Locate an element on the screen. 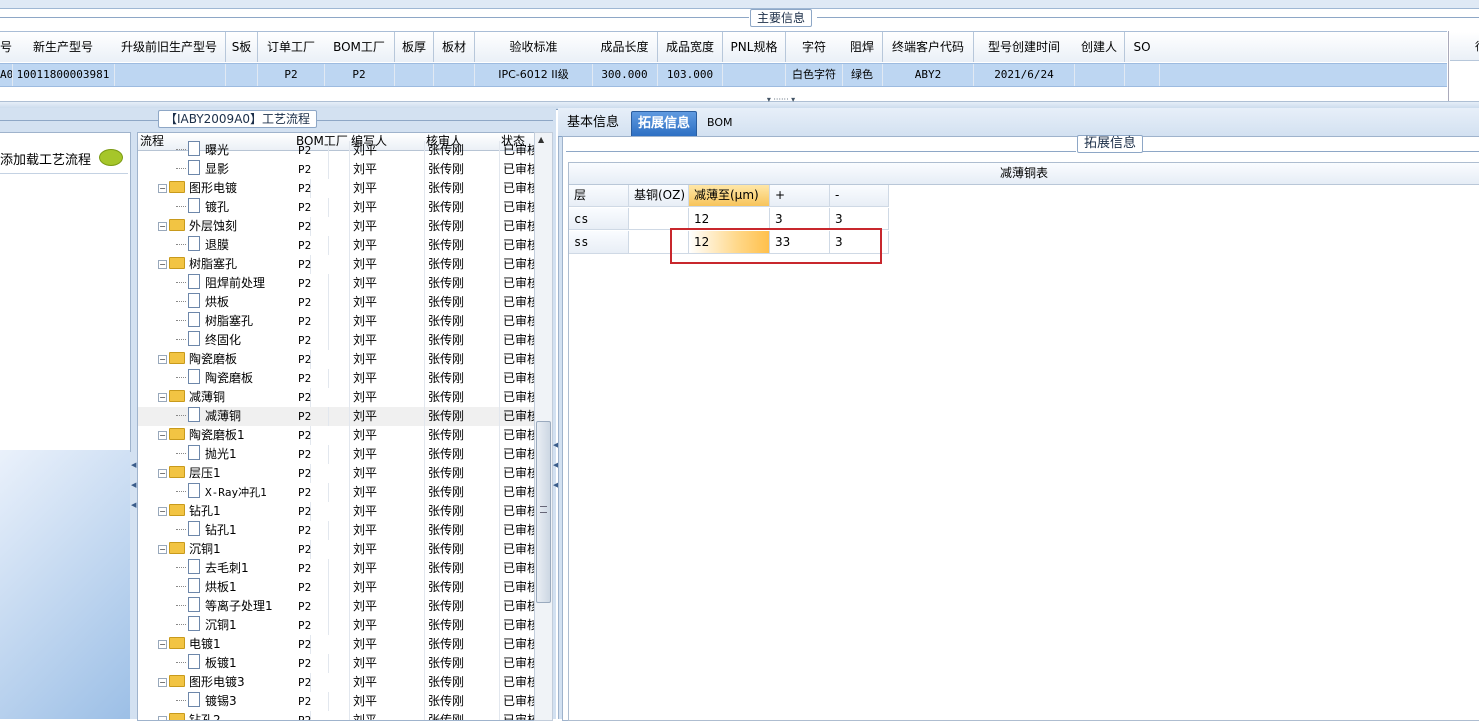 This screenshot has width=1479, height=721. main-row-cell: ABY2 is located at coordinates (928, 75).